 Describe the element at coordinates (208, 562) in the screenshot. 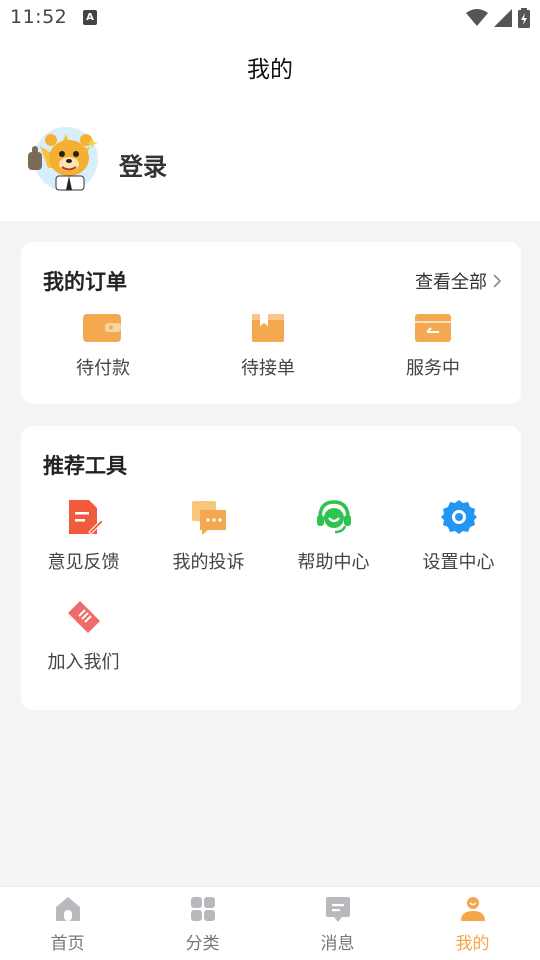

I see `tool-label: 我的投诉` at that location.